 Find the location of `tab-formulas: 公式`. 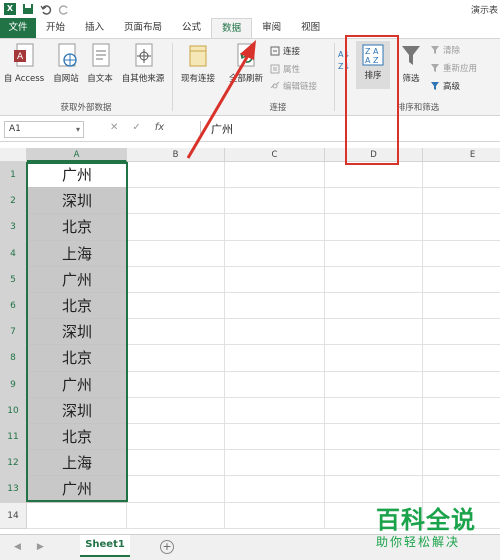

tab-formulas: 公式 is located at coordinates (191, 28).